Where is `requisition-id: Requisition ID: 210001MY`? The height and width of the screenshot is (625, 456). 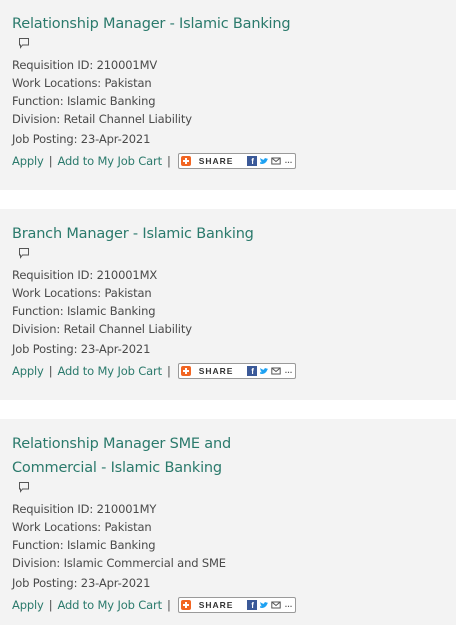 requisition-id: Requisition ID: 210001MY is located at coordinates (84, 509).